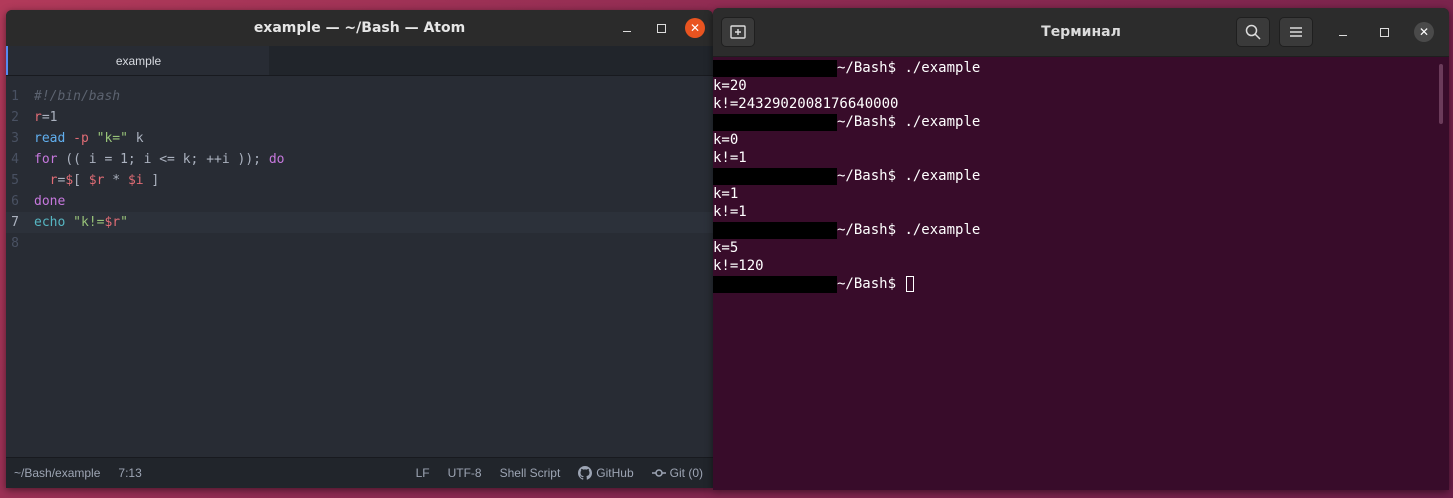 The width and height of the screenshot is (1453, 498). I want to click on terminal-title: Терминал, so click(1081, 32).